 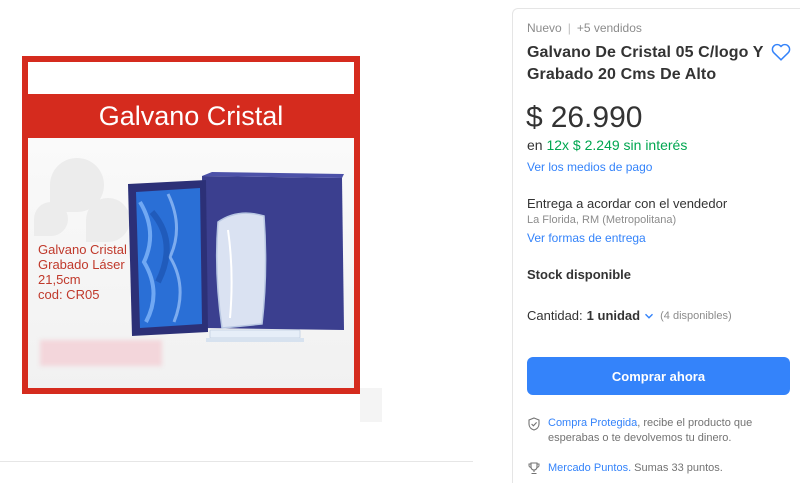 What do you see at coordinates (534, 117) in the screenshot?
I see `currency-symbol: $` at bounding box center [534, 117].